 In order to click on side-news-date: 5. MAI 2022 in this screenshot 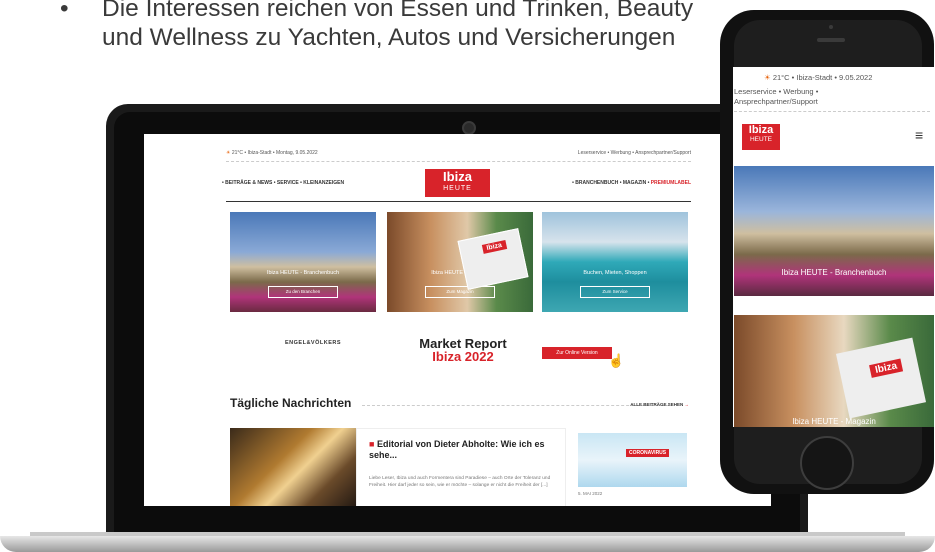, I will do `click(590, 493)`.